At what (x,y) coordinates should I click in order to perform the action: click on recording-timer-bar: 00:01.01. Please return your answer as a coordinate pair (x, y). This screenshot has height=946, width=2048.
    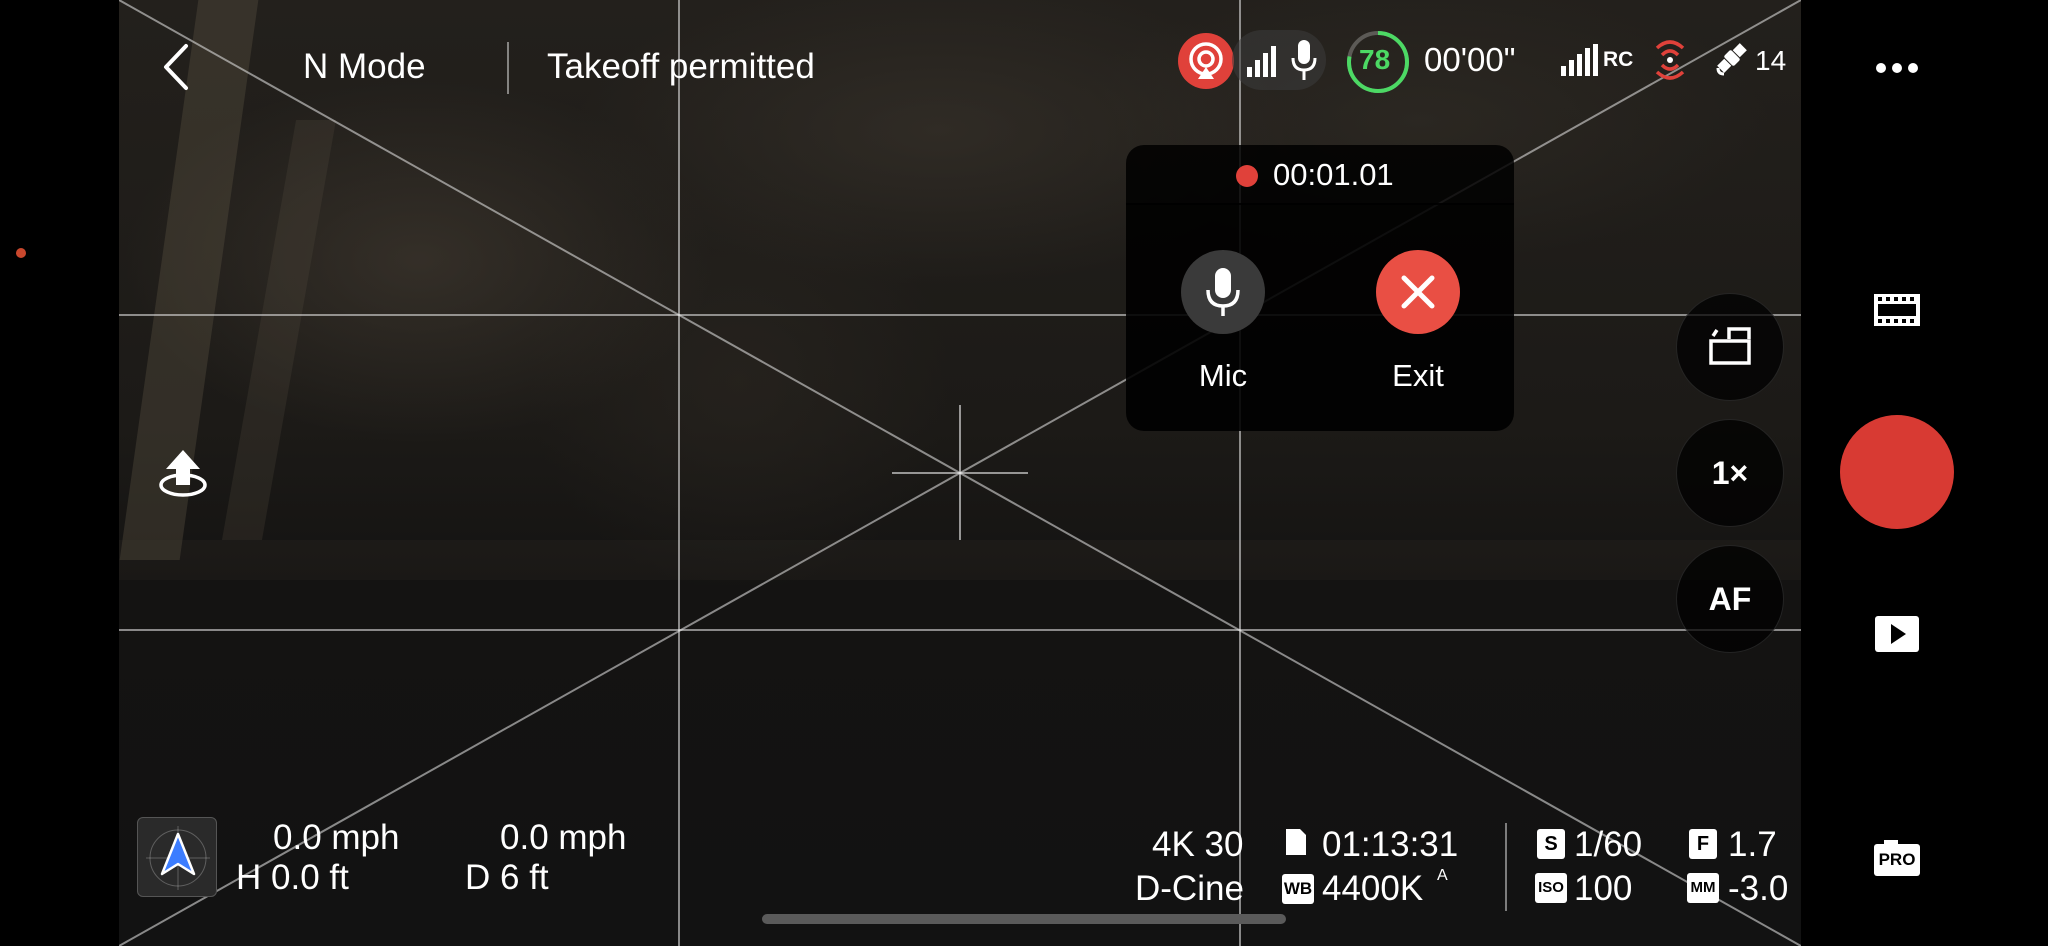
    Looking at the image, I should click on (1320, 175).